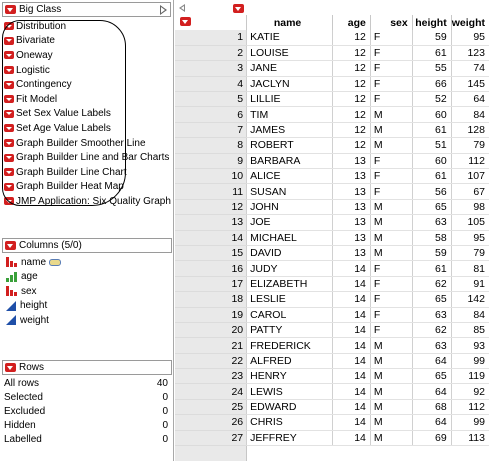  What do you see at coordinates (87, 201) in the screenshot?
I see `table-script-item: JMP Application: Six Quality Graph` at bounding box center [87, 201].